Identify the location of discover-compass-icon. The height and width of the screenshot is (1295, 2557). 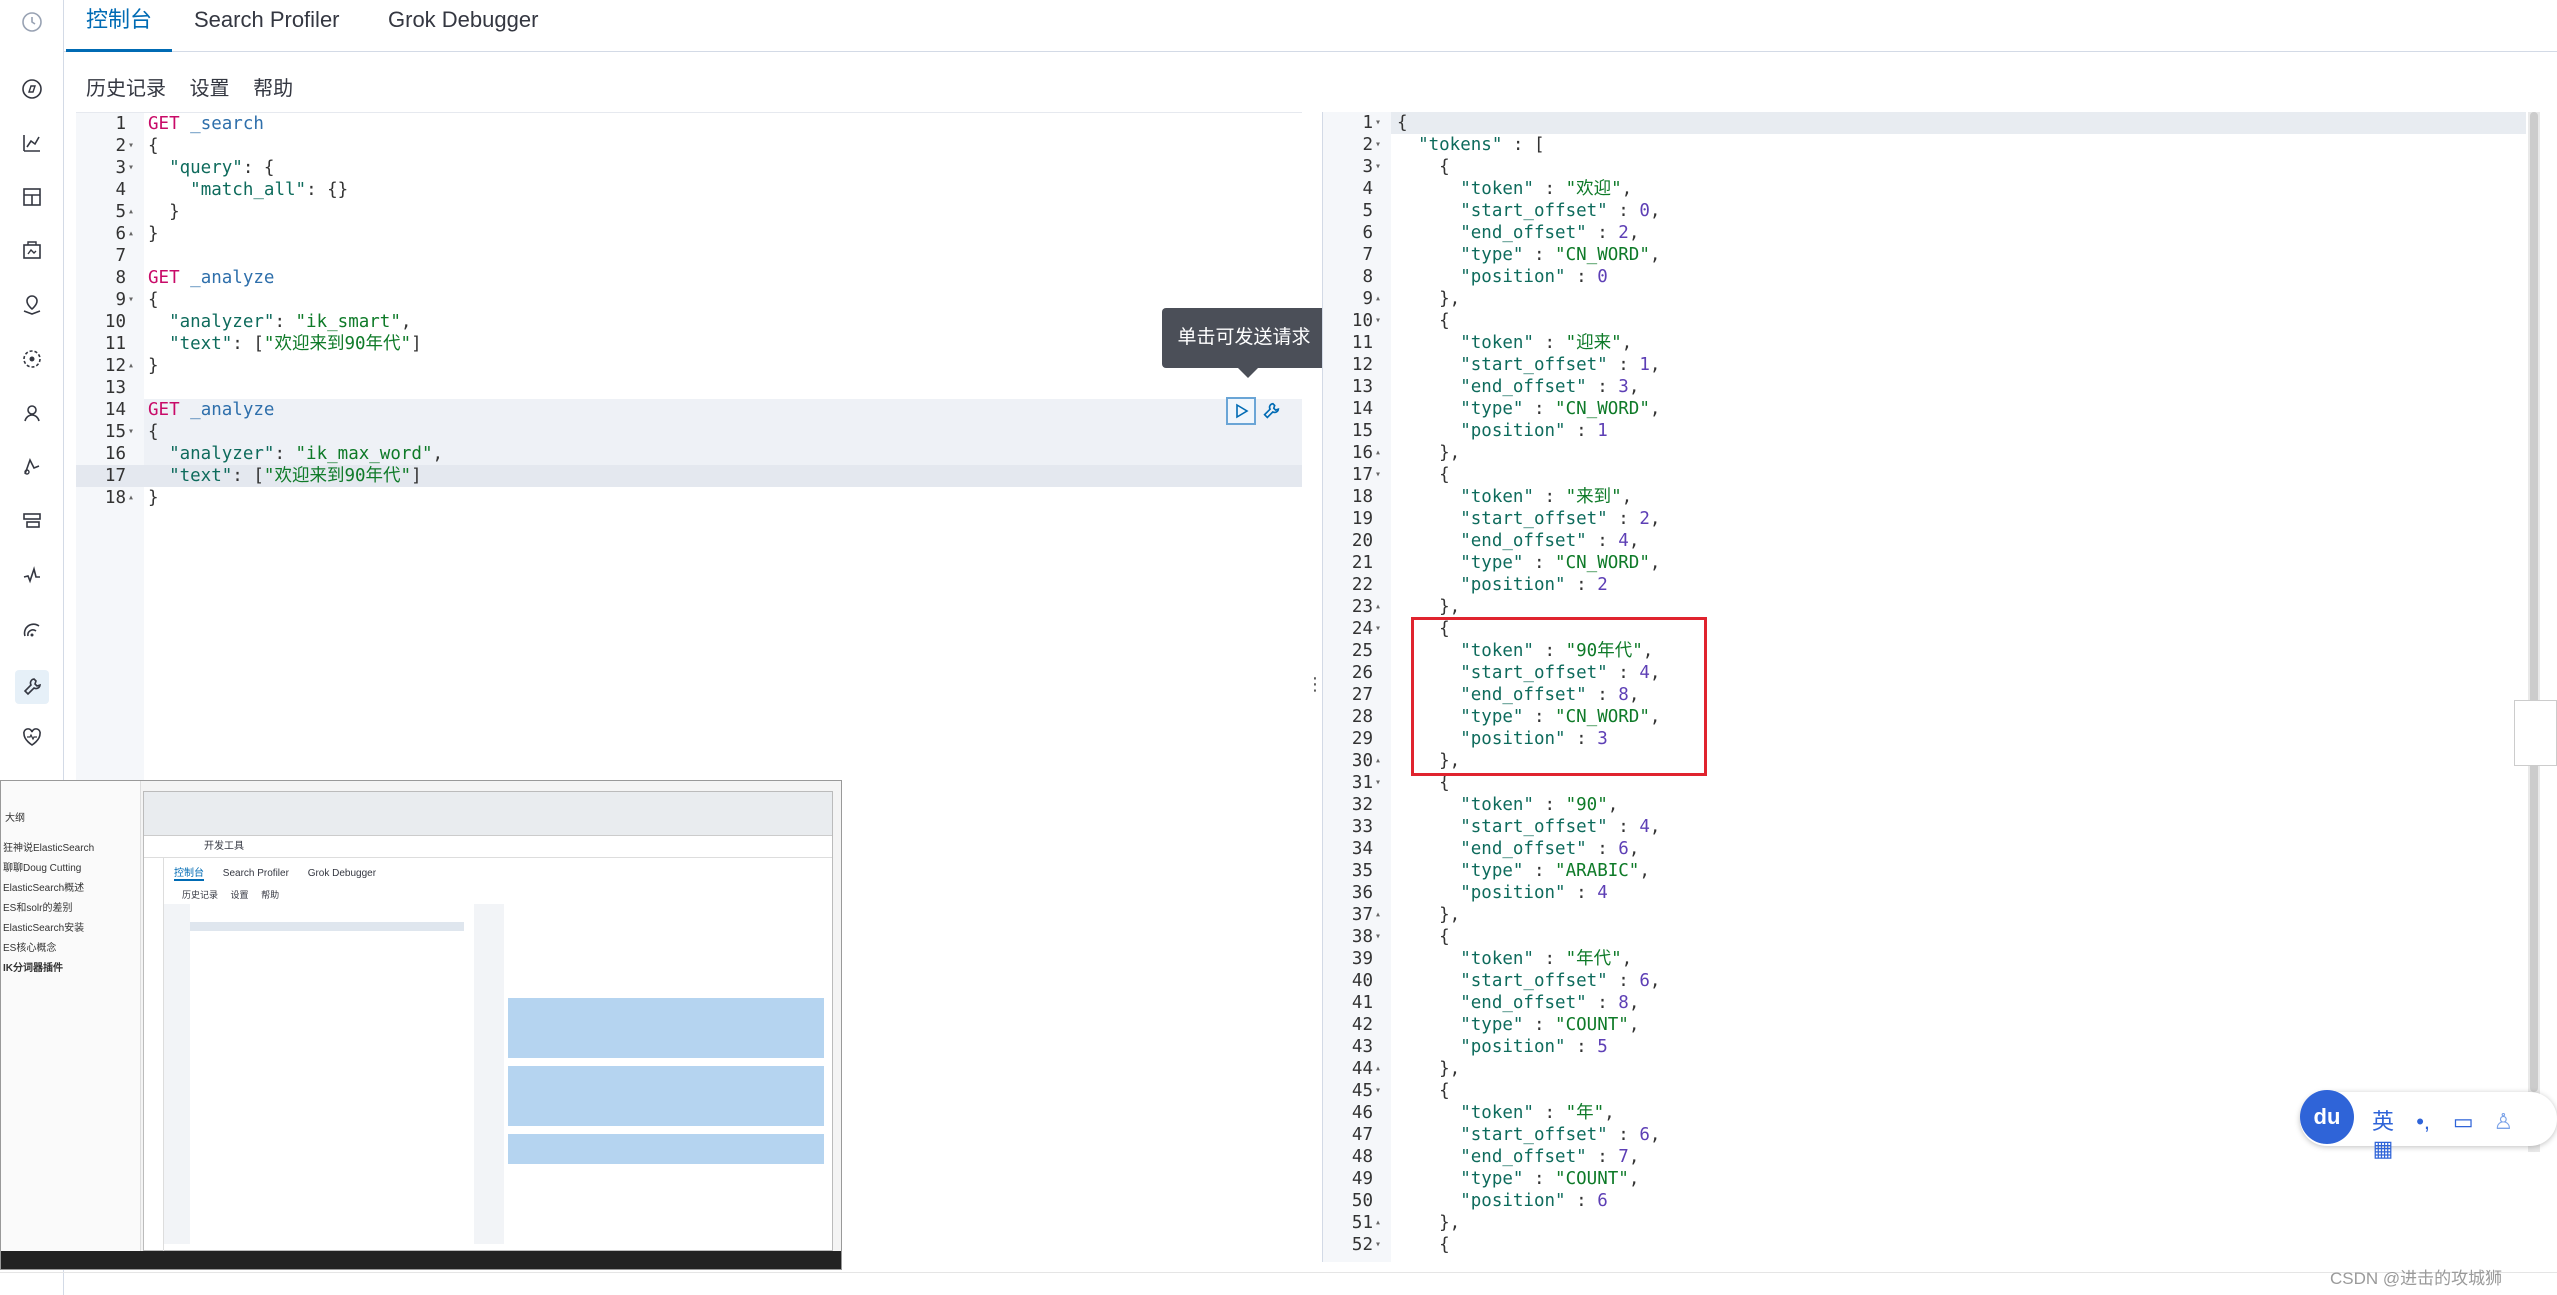
(32, 89).